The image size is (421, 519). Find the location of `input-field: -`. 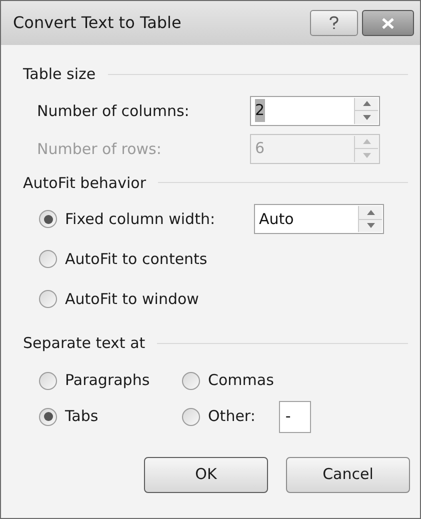

input-field: - is located at coordinates (295, 416).